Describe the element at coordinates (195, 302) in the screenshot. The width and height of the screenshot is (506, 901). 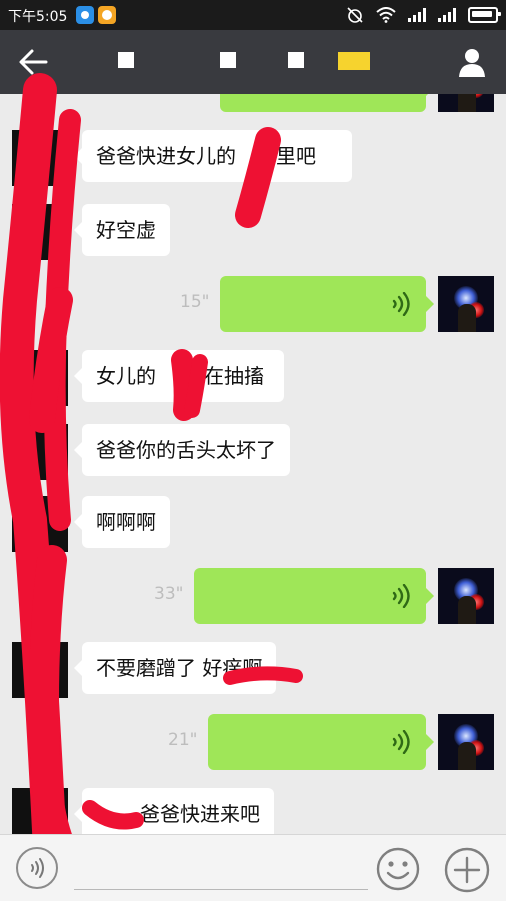
I see `voice-duration: 15"` at that location.